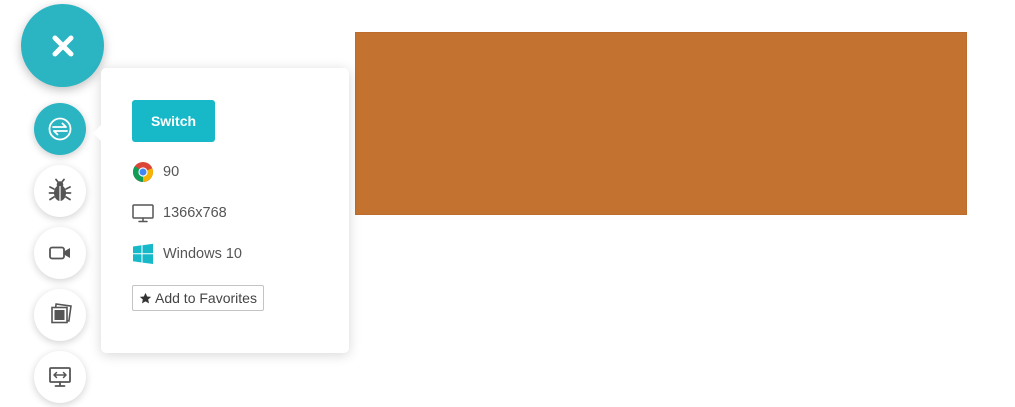  I want to click on switch-session-button, so click(60, 129).